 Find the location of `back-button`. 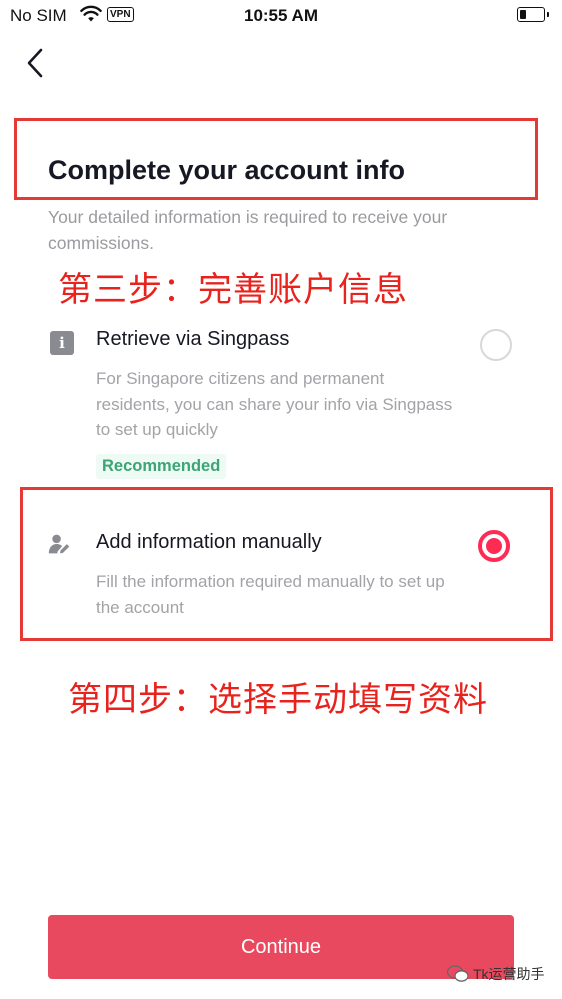

back-button is located at coordinates (35, 63).